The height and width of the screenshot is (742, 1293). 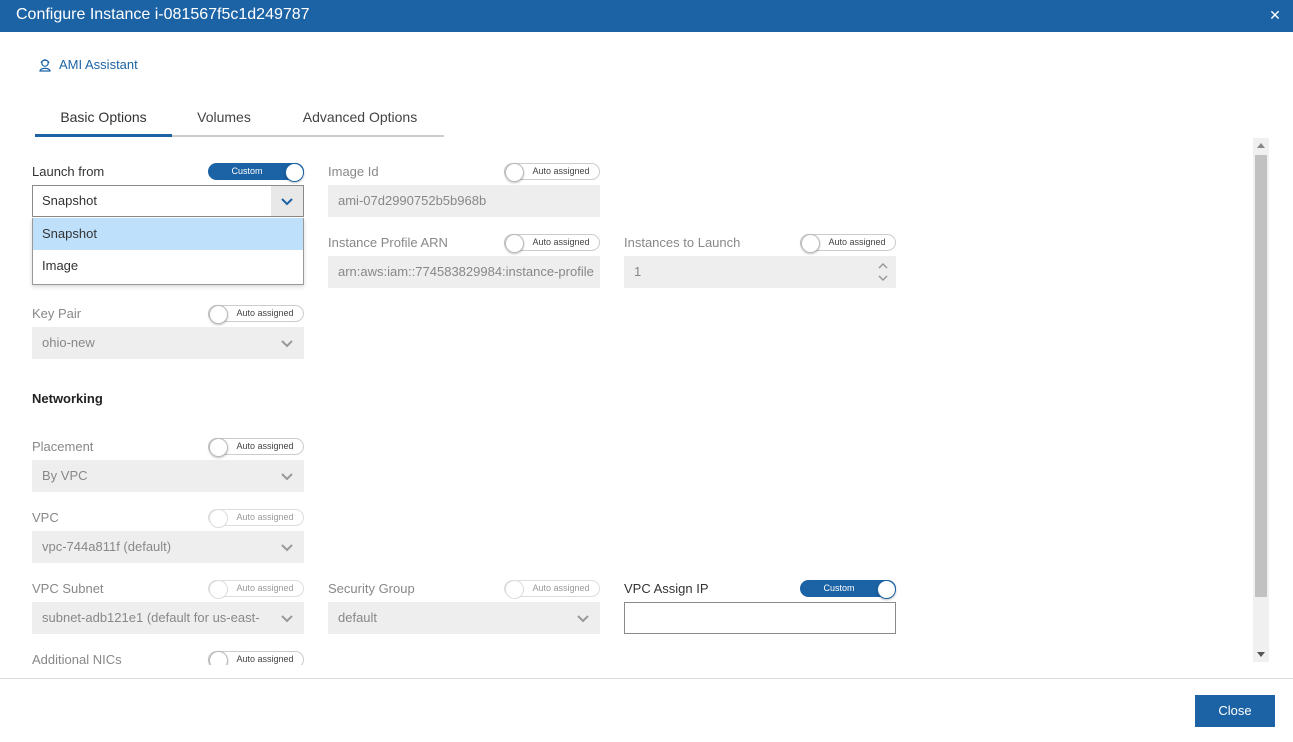 What do you see at coordinates (388, 242) in the screenshot?
I see `instance-profile-arn-label: Instance Profile ARN` at bounding box center [388, 242].